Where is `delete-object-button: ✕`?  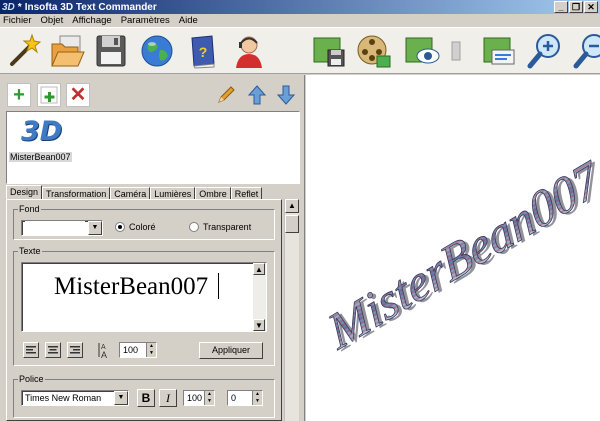 delete-object-button: ✕ is located at coordinates (78, 95).